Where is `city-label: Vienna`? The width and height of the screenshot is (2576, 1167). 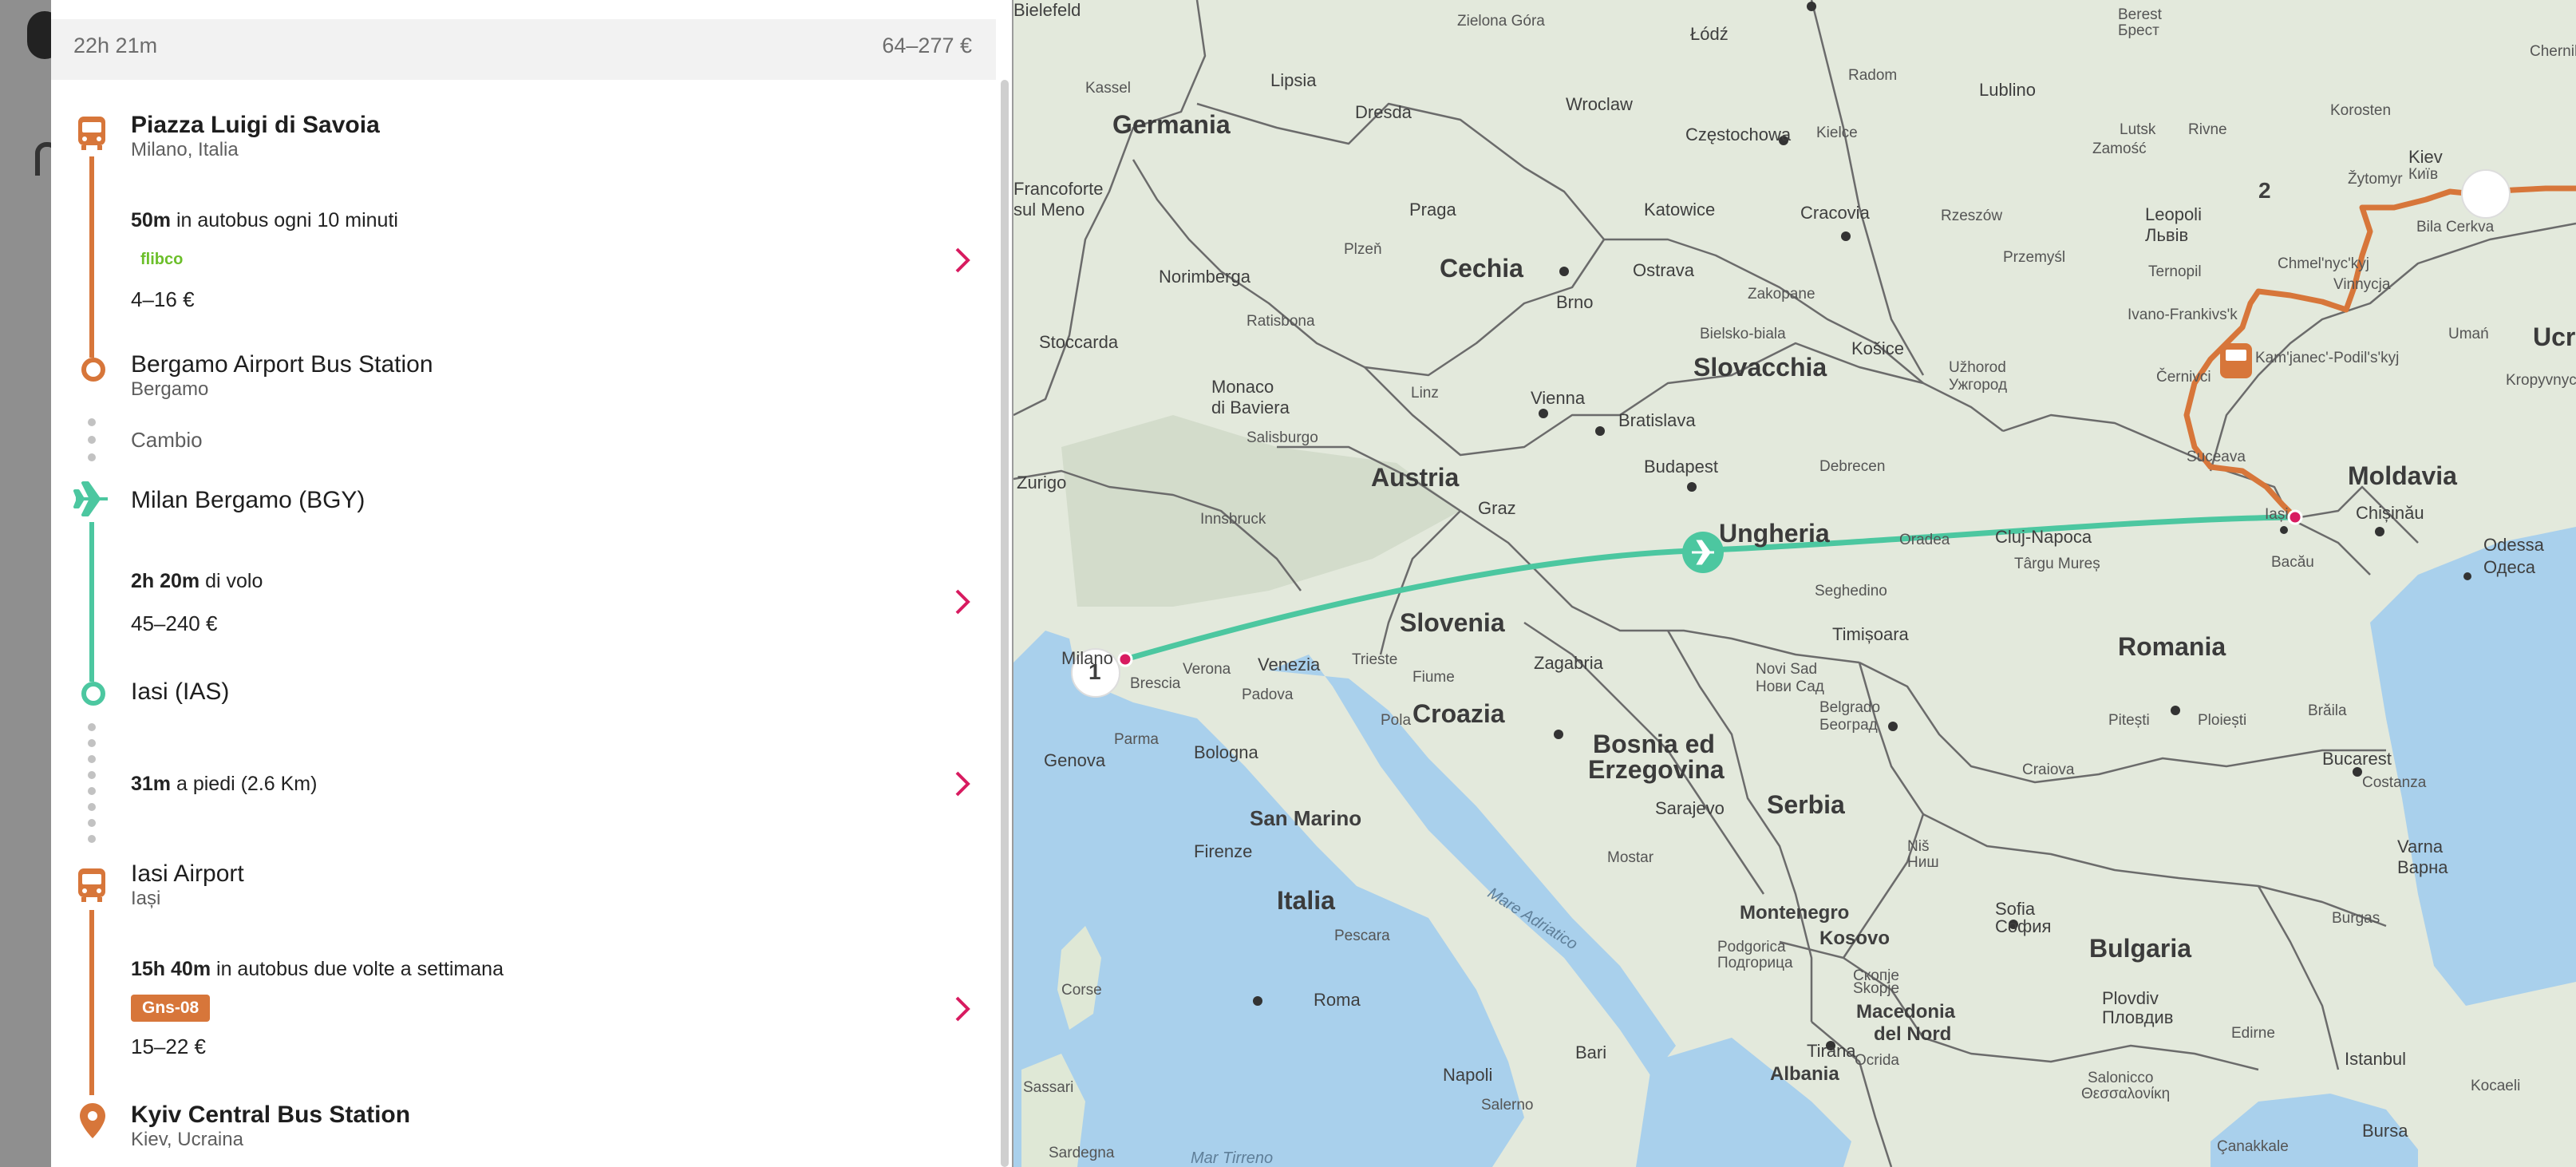
city-label: Vienna is located at coordinates (1558, 398).